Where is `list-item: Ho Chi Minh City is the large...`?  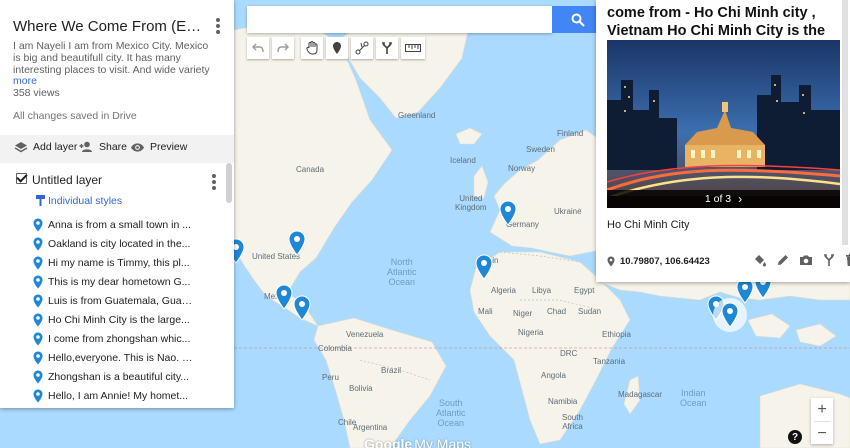
list-item: Ho Chi Minh City is the large... is located at coordinates (113, 319).